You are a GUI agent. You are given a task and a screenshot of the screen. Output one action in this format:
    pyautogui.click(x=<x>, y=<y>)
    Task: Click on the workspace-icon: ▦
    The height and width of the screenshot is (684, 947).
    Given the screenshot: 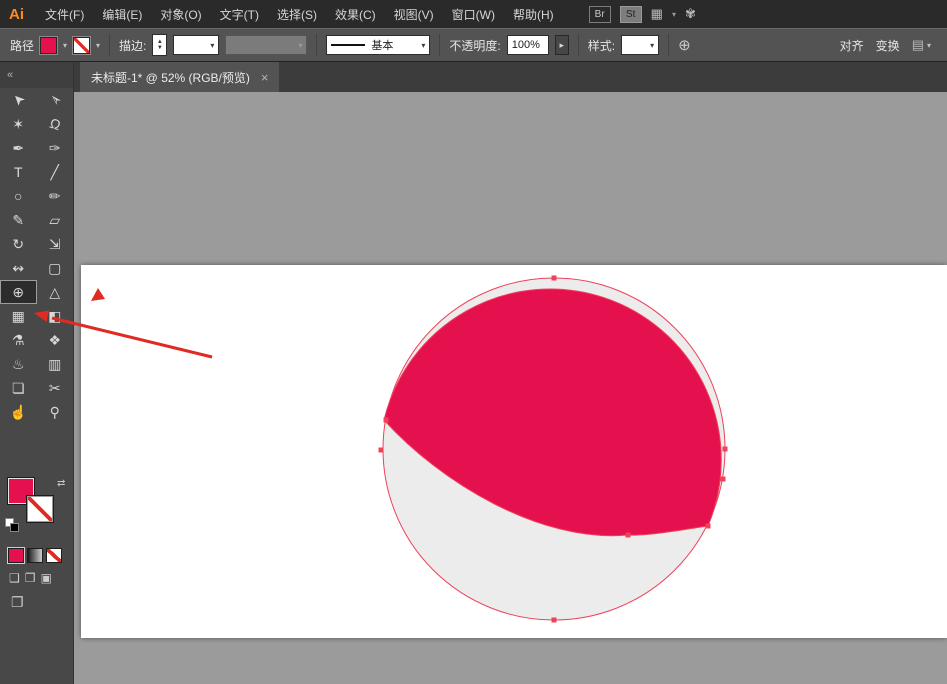 What is the action you would take?
    pyautogui.click(x=657, y=14)
    